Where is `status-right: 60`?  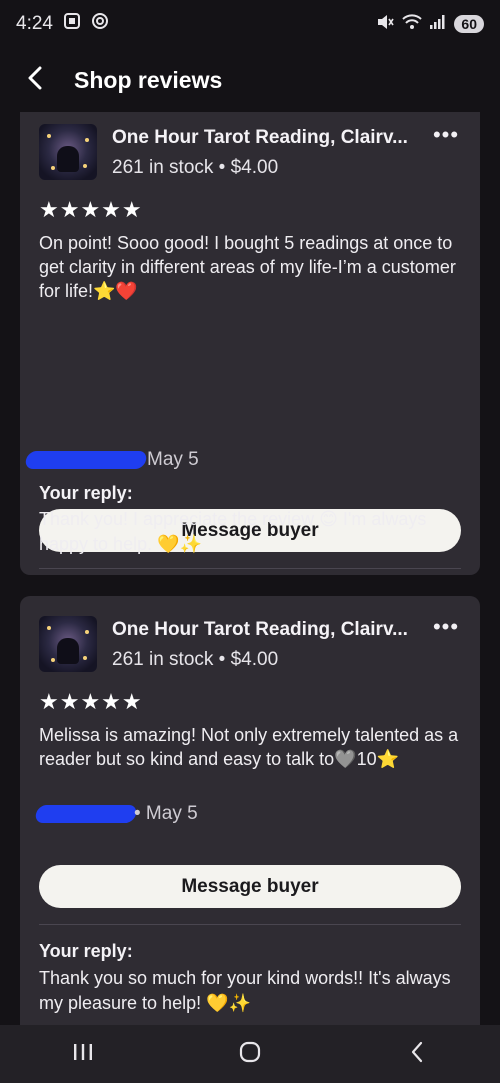
status-right: 60 is located at coordinates (430, 24).